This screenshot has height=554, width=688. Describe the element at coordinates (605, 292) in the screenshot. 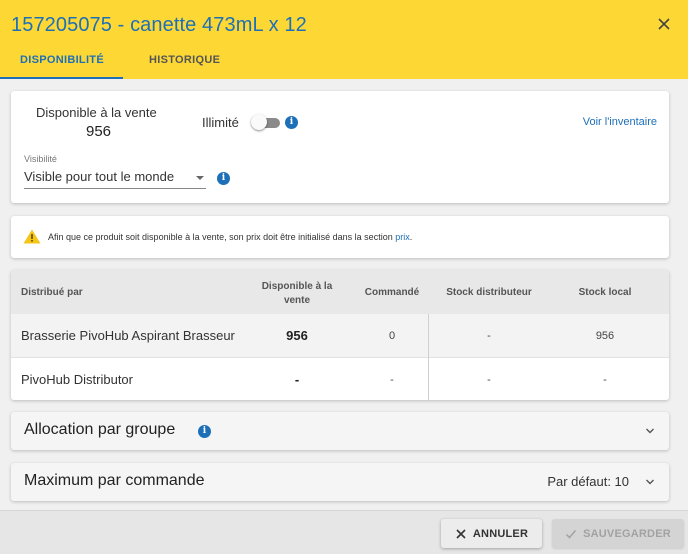

I see `header-local-stock: Stock local` at that location.